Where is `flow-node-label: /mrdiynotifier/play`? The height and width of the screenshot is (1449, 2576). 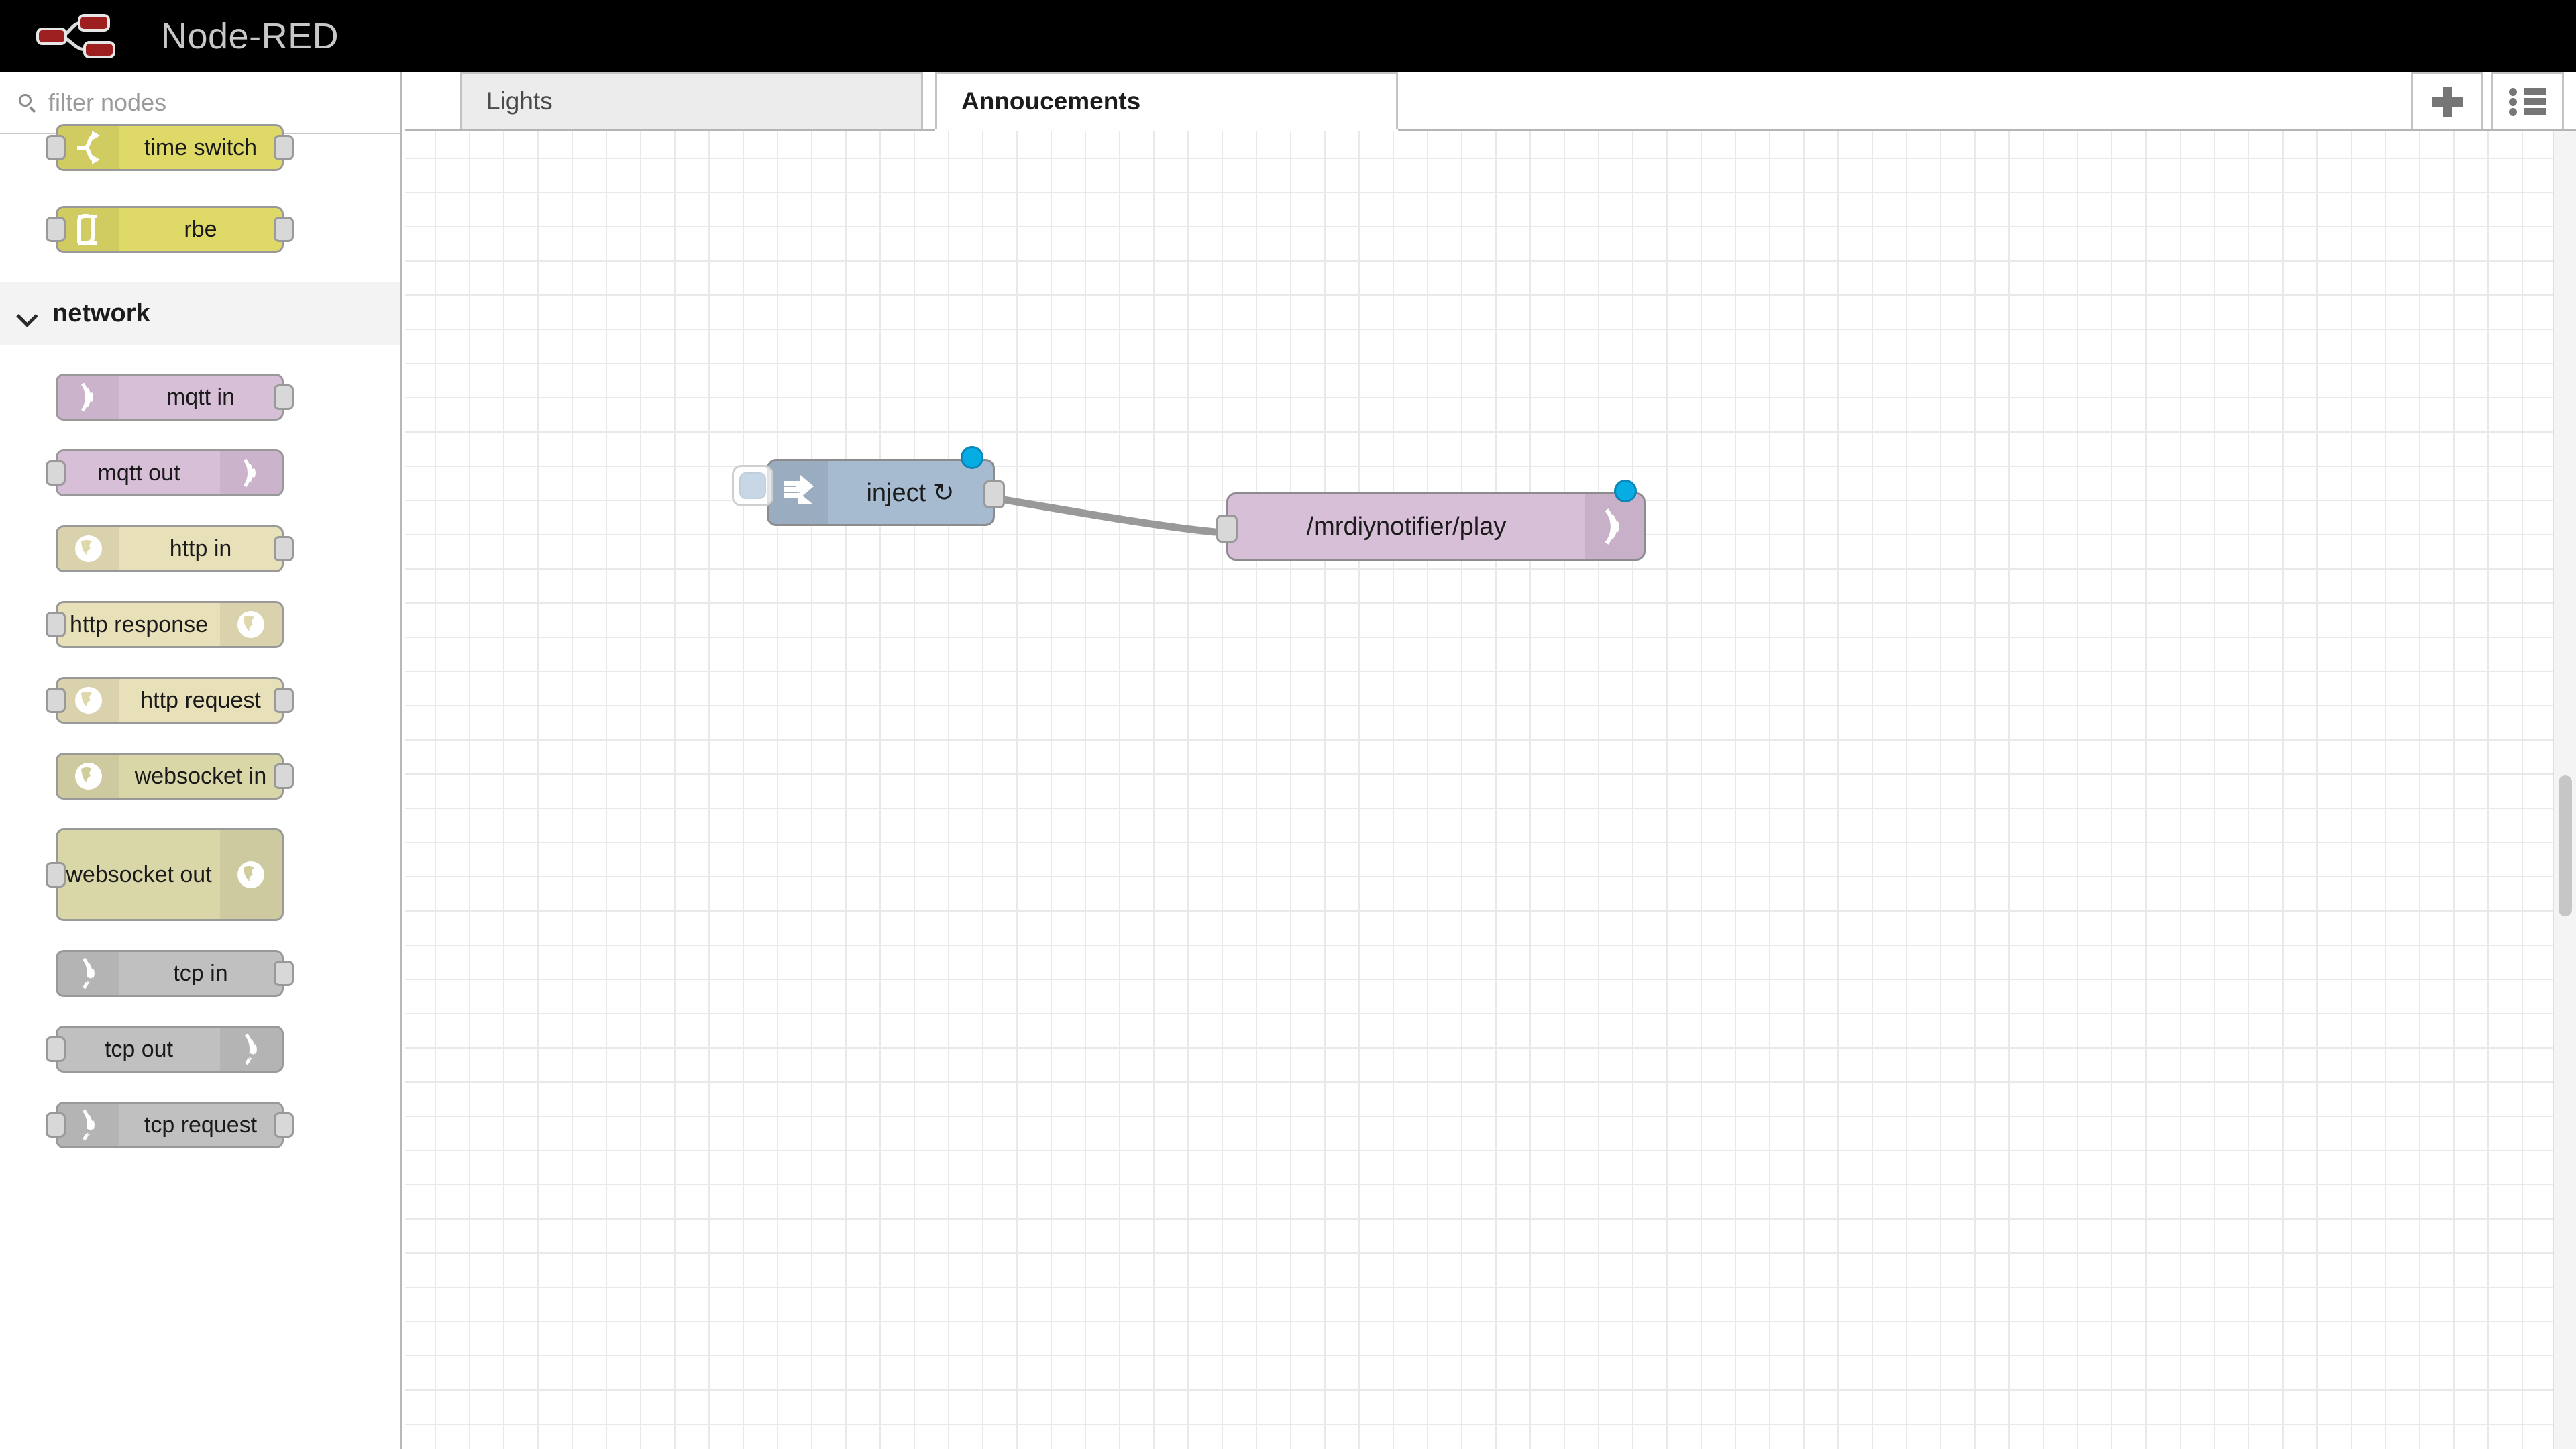
flow-node-label: /mrdiynotifier/play is located at coordinates (1406, 526).